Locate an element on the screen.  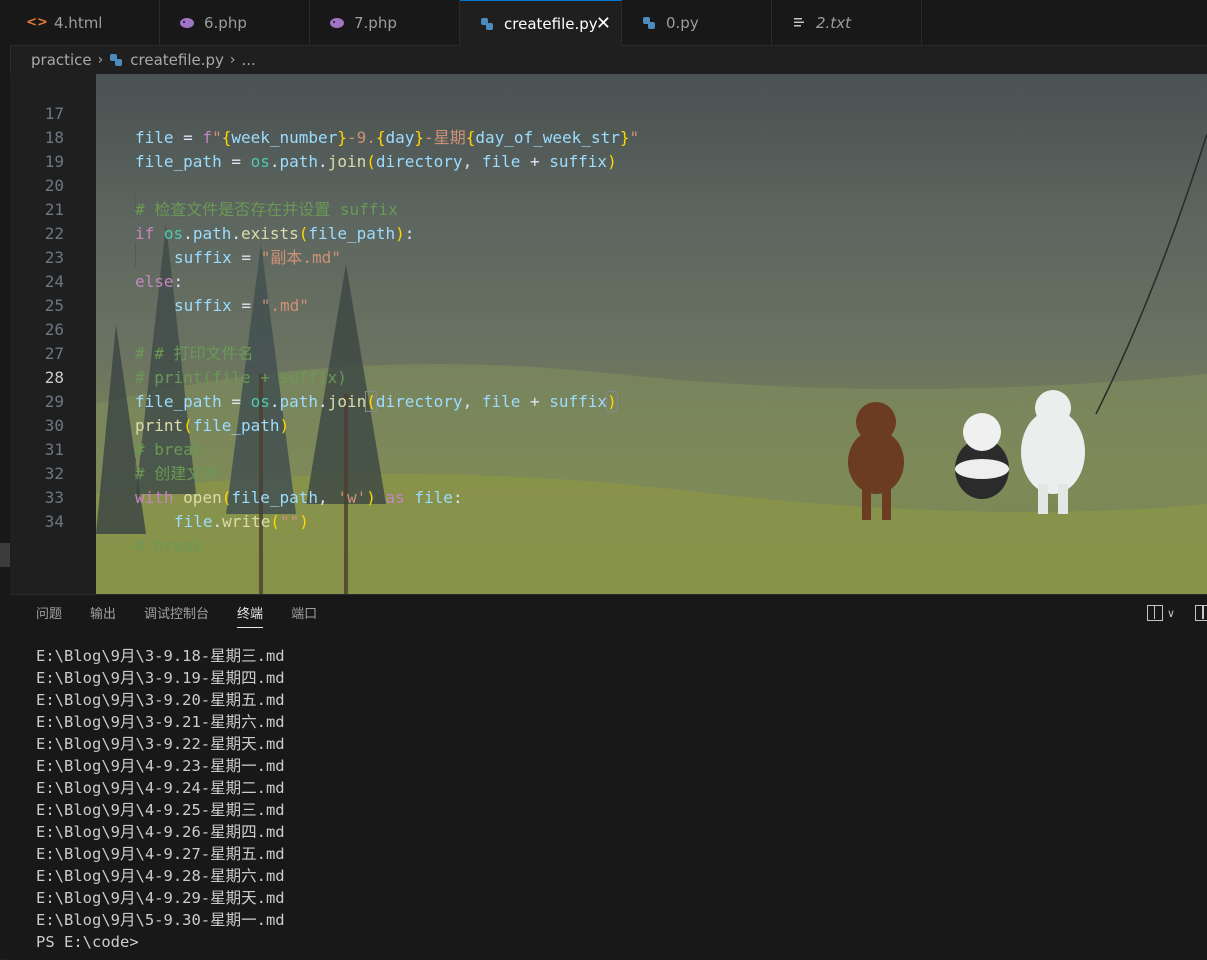
code-line: 30 # break is located at coordinates (608, 424).